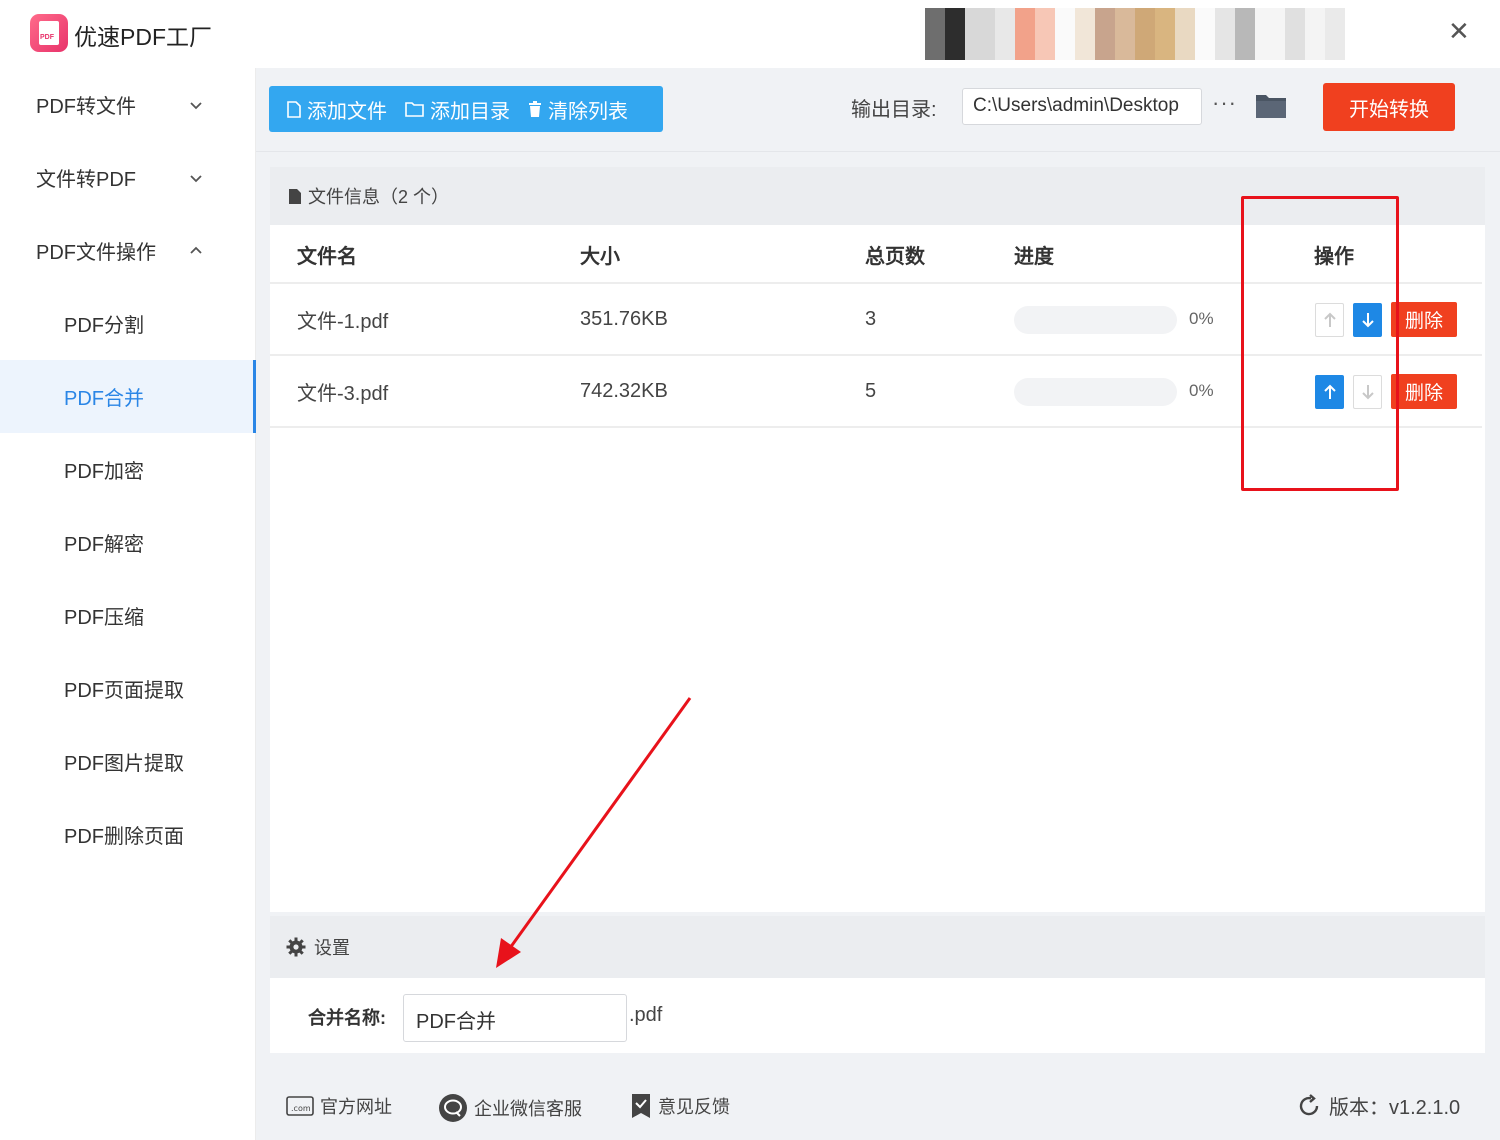 This screenshot has height=1140, width=1500. Describe the element at coordinates (453, 1108) in the screenshot. I see `chat-icon` at that location.